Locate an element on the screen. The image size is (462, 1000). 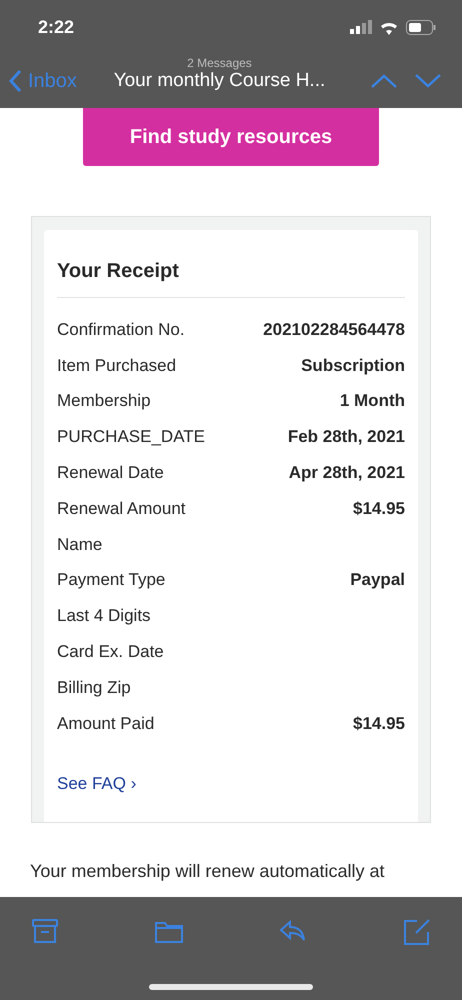
receipt-label: Payment Type is located at coordinates (111, 580).